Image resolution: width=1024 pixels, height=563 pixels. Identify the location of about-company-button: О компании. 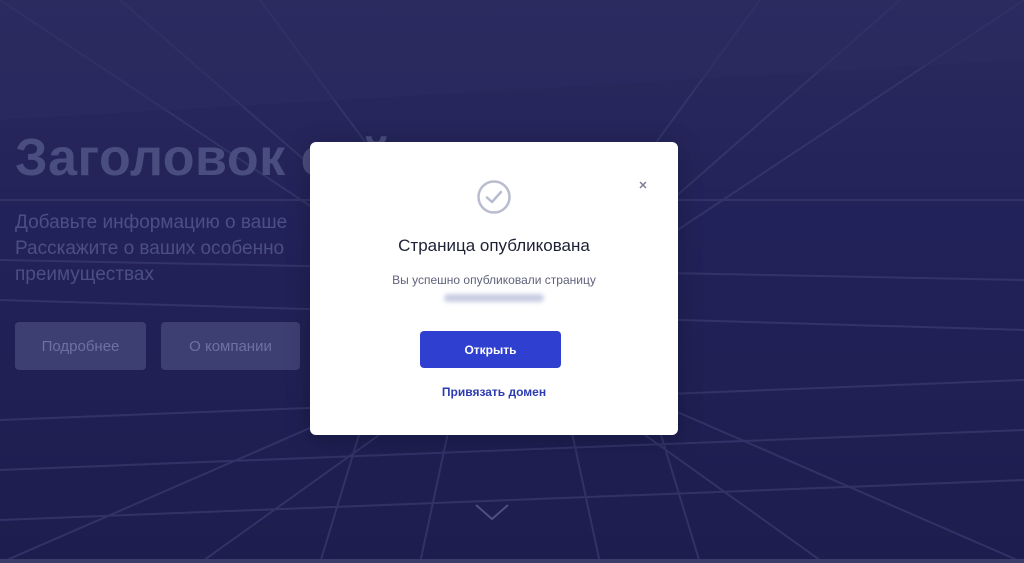
(230, 346).